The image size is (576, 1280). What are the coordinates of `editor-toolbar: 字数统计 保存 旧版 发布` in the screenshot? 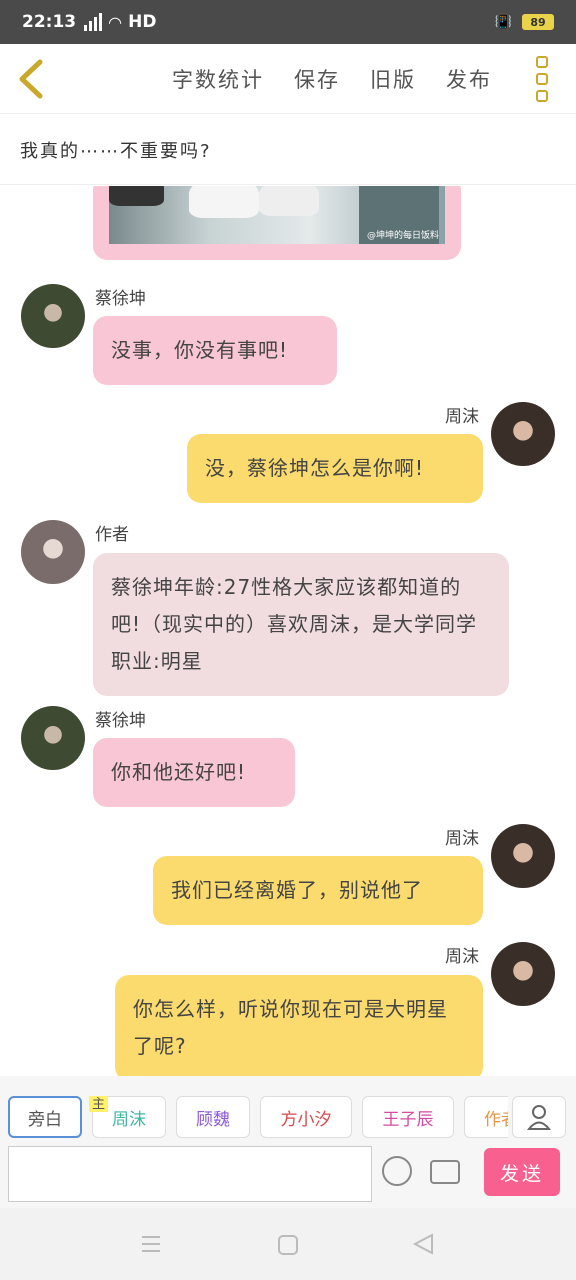 It's located at (288, 79).